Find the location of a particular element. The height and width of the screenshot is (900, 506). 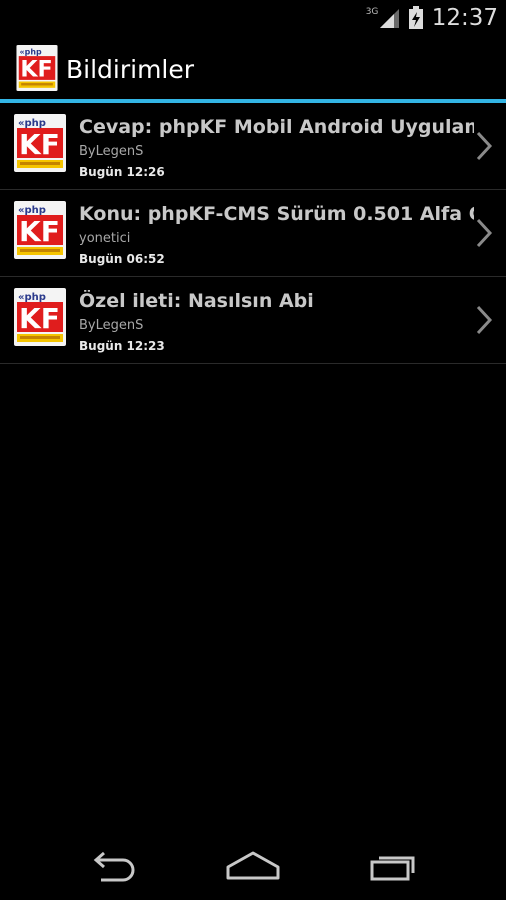

back-icon is located at coordinates (114, 866).